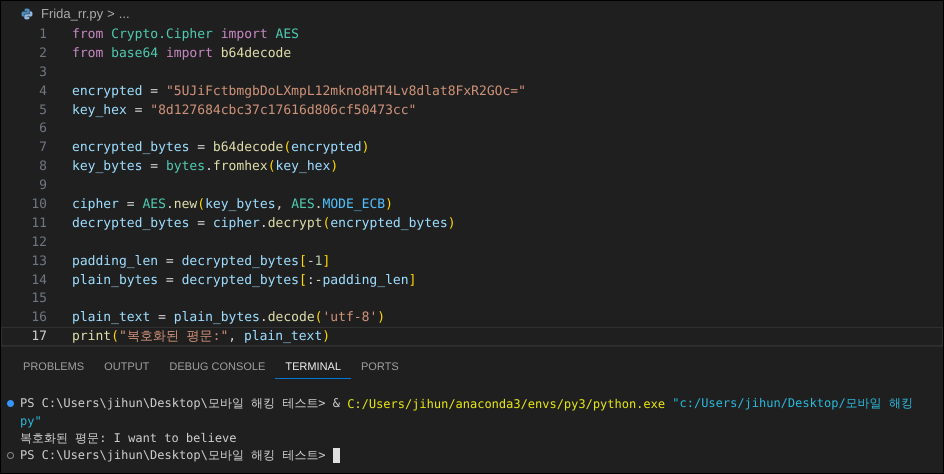  I want to click on terminal-text: 복호화된 평문: I want to believe, so click(128, 438).